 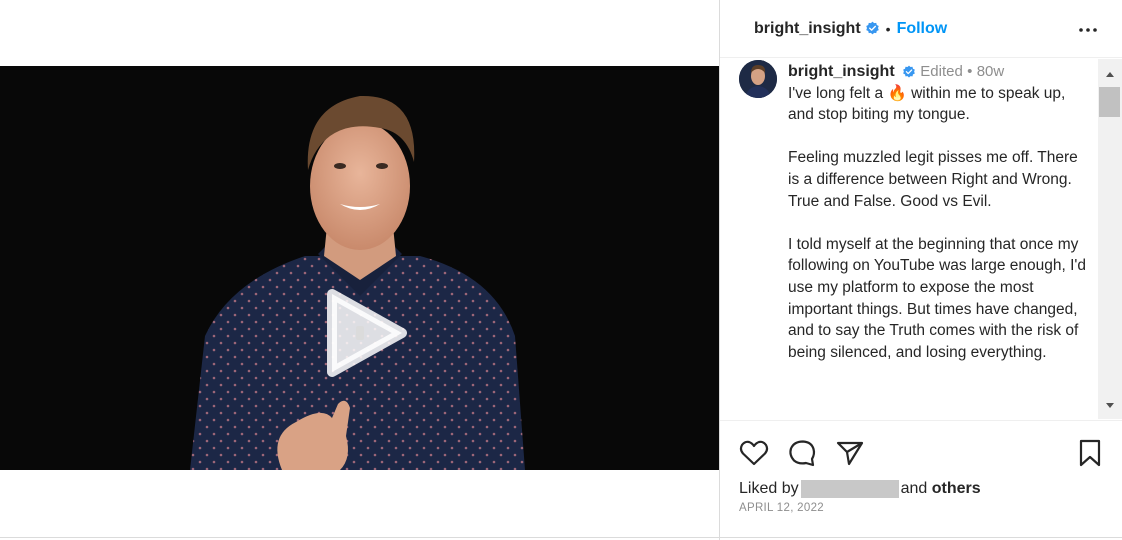 What do you see at coordinates (1110, 239) in the screenshot?
I see `caption-scrollbar` at bounding box center [1110, 239].